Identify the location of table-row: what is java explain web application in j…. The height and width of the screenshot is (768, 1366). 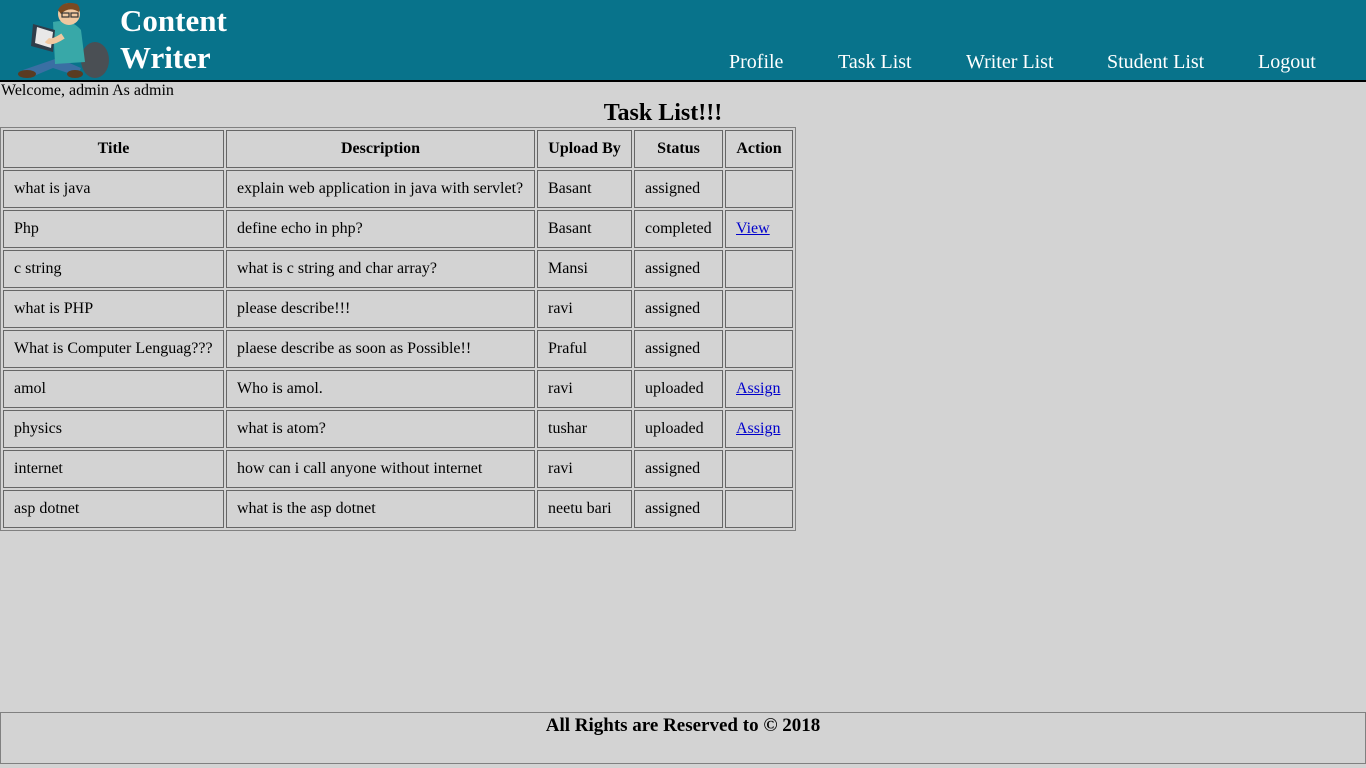
(398, 189).